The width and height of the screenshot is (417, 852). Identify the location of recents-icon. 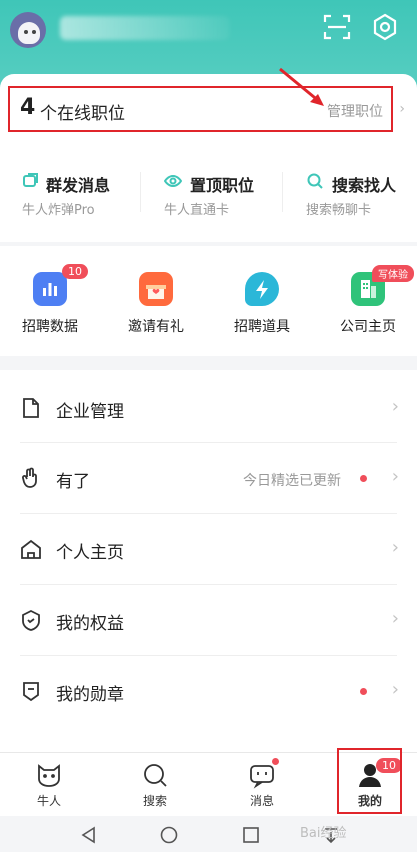
(251, 835).